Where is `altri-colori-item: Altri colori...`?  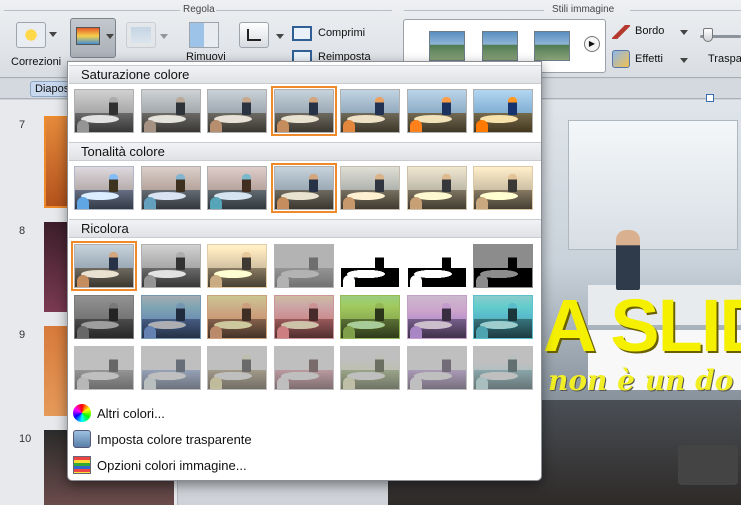
altri-colori-item: Altri colori... is located at coordinates (119, 413).